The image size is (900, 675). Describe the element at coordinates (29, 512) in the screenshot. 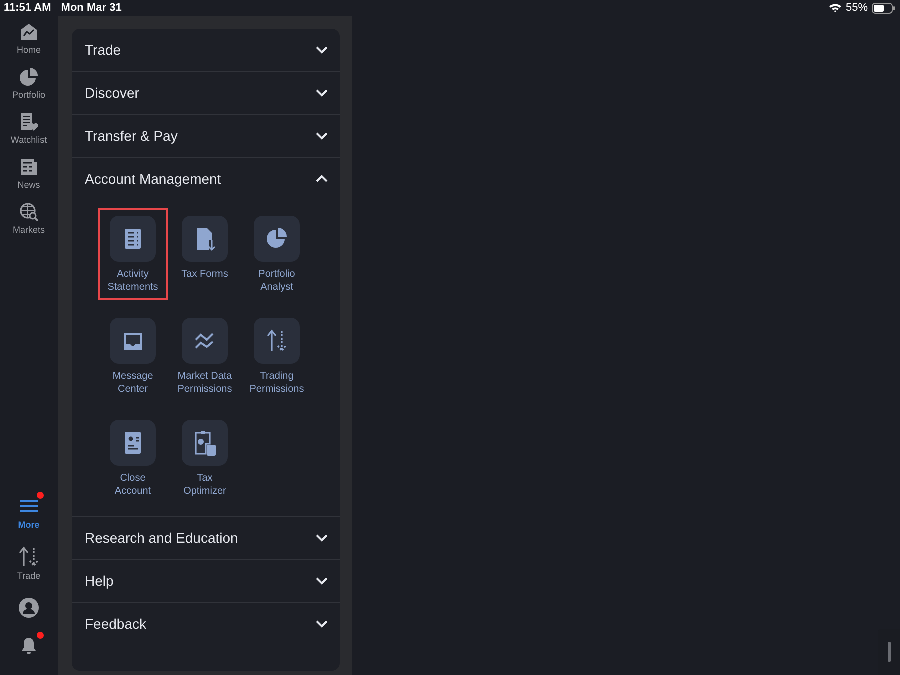

I see `nav-item: More` at that location.